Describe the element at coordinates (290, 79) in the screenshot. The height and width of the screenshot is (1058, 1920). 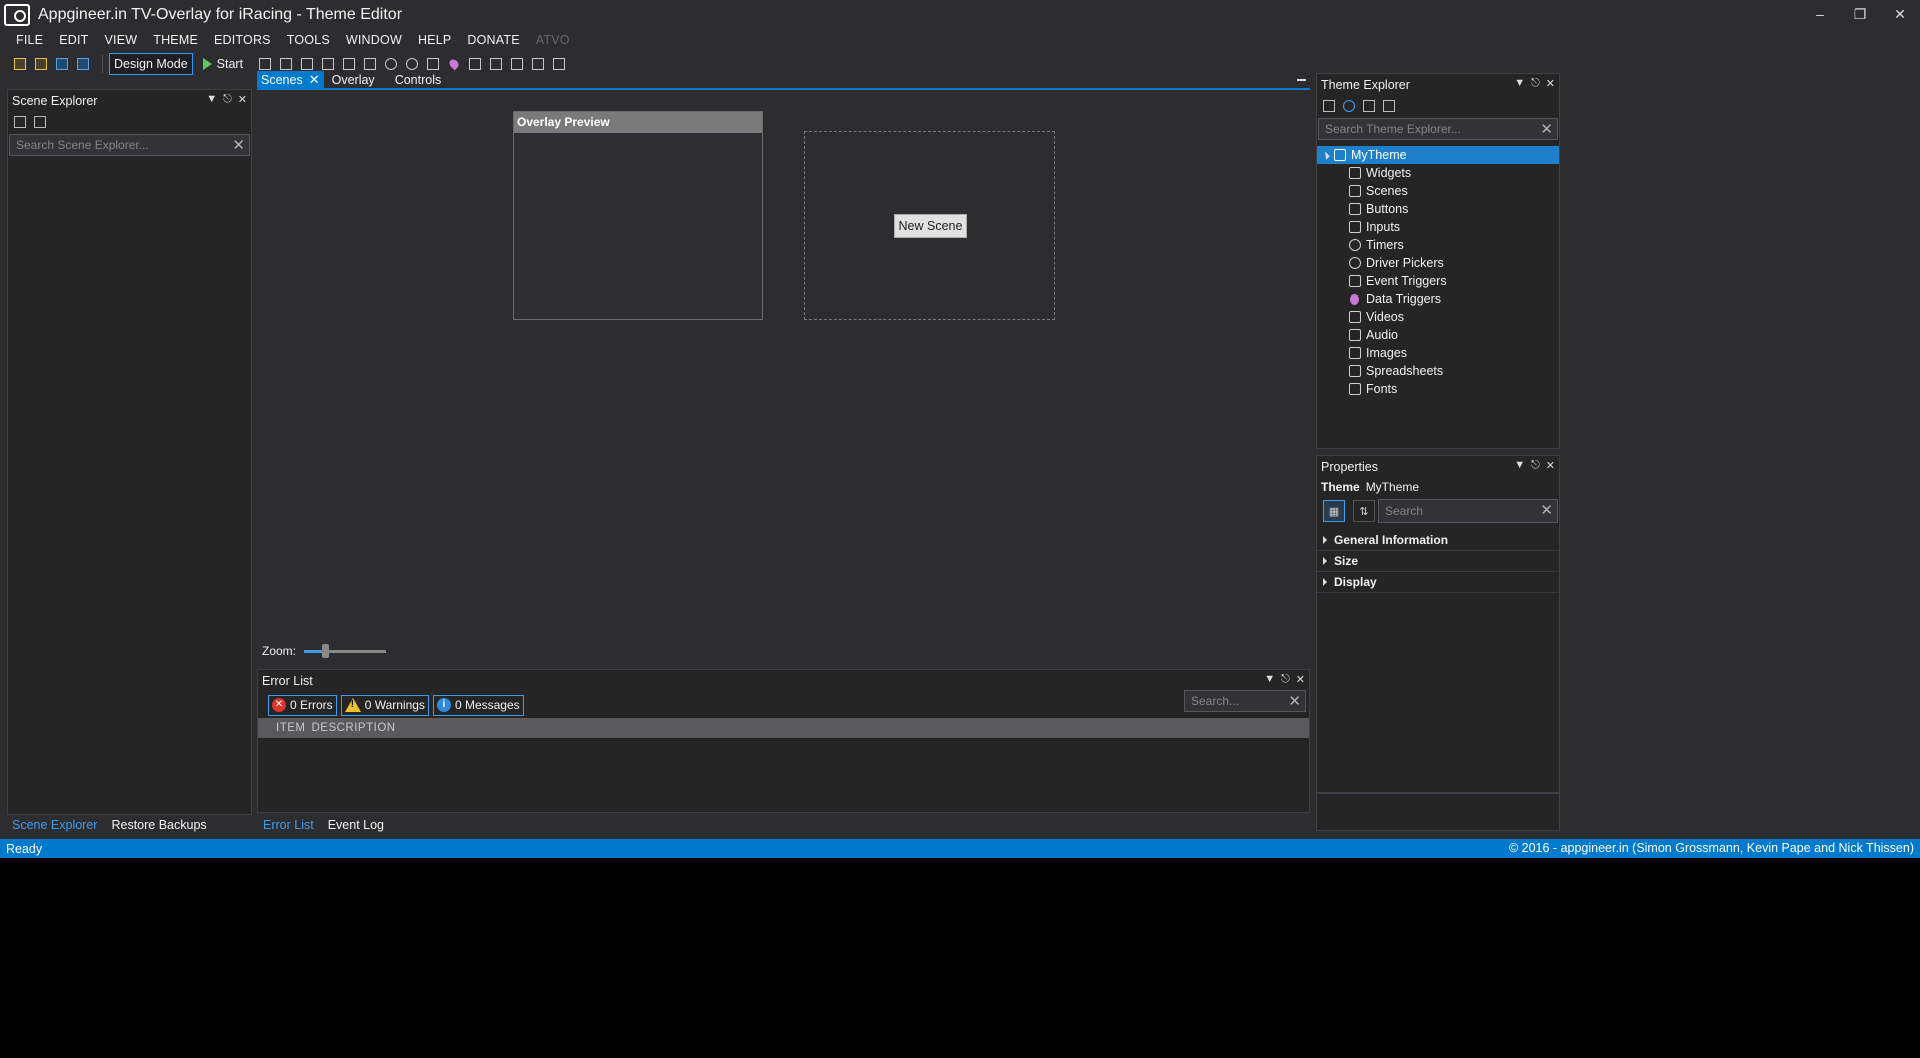
I see `tab-scenes: Scenes ✕` at that location.